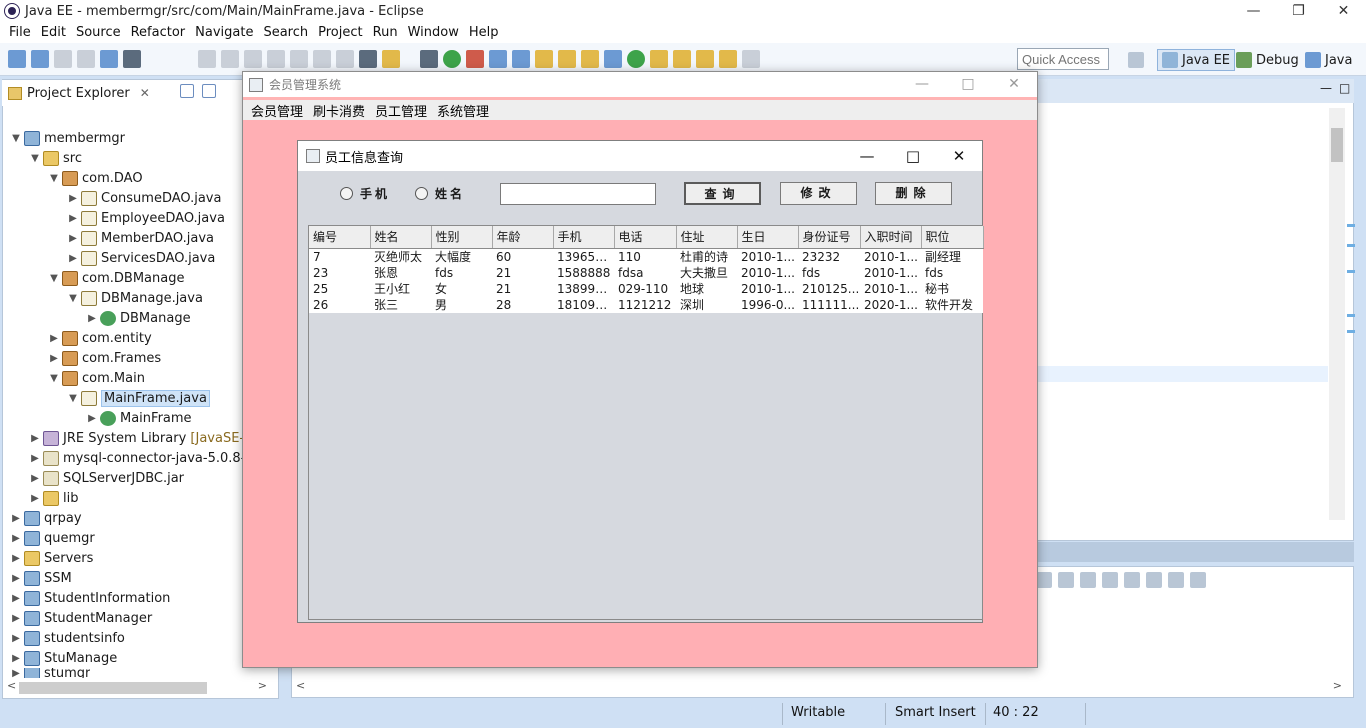 Image resolution: width=1366 pixels, height=728 pixels. What do you see at coordinates (462, 237) in the screenshot?
I see `column-header: 性别` at bounding box center [462, 237].